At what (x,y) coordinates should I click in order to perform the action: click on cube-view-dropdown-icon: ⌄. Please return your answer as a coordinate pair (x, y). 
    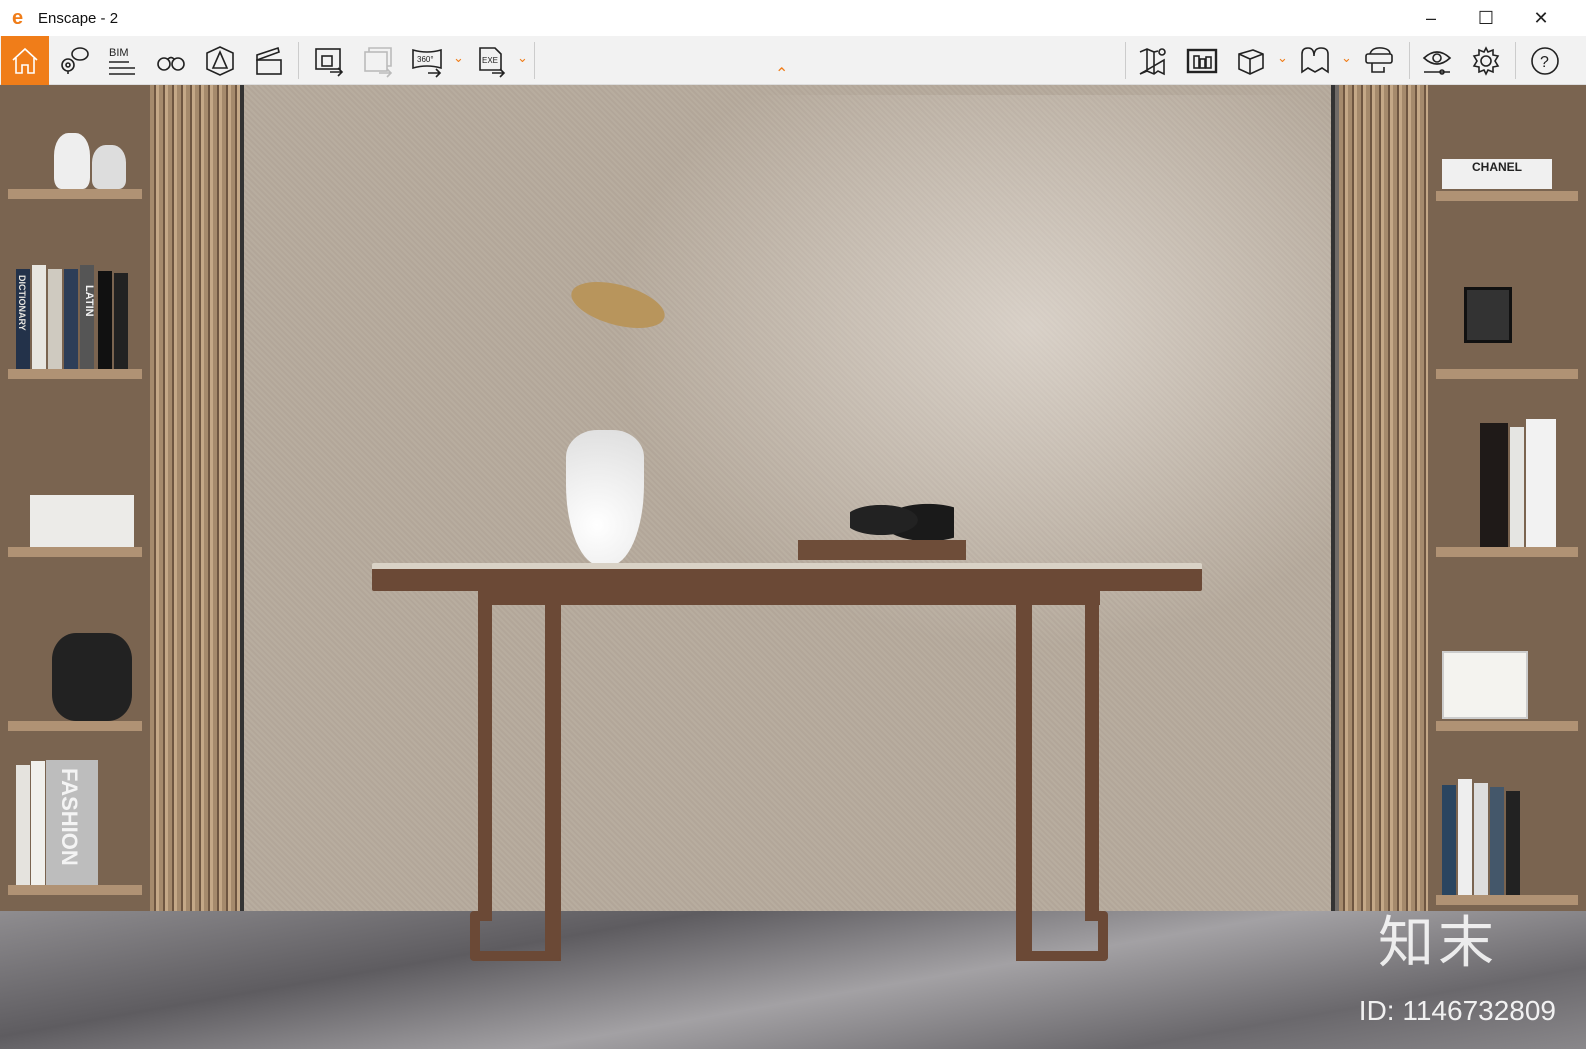
    Looking at the image, I should click on (1282, 58).